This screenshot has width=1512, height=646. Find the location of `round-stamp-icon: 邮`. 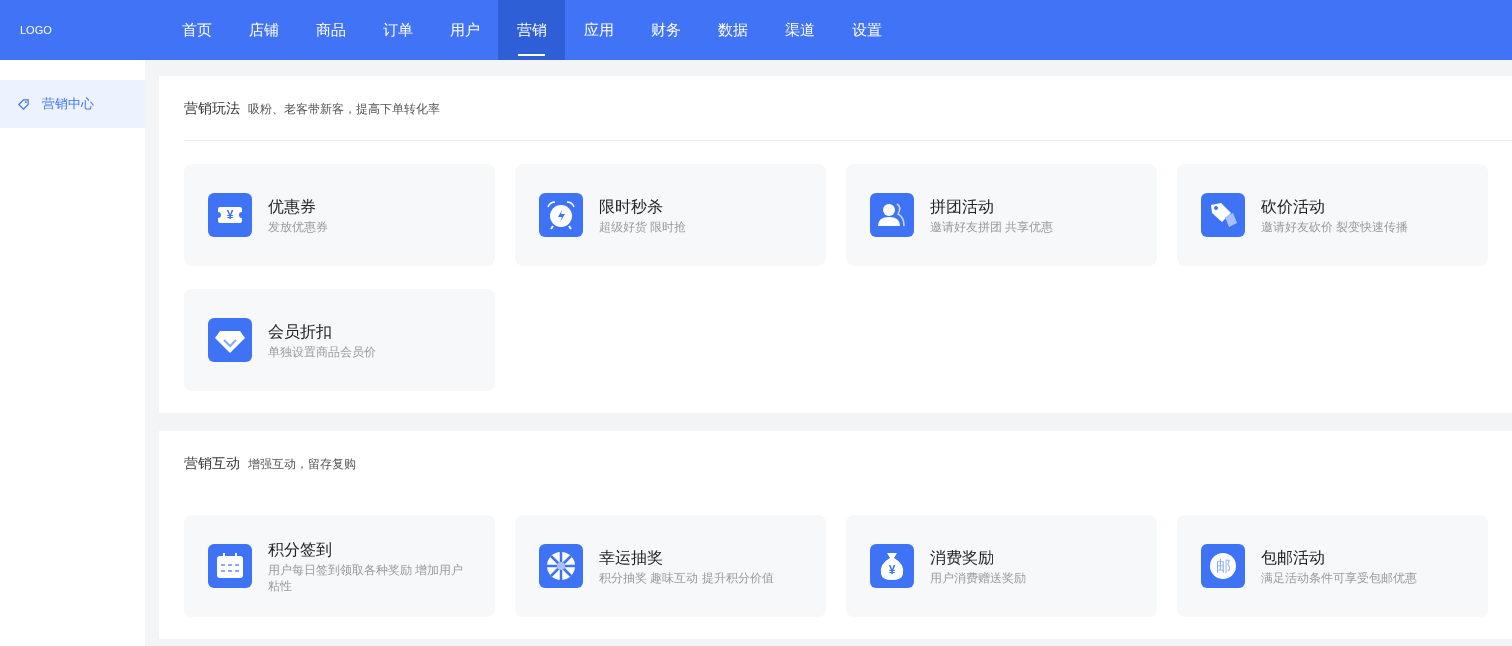

round-stamp-icon: 邮 is located at coordinates (1223, 566).